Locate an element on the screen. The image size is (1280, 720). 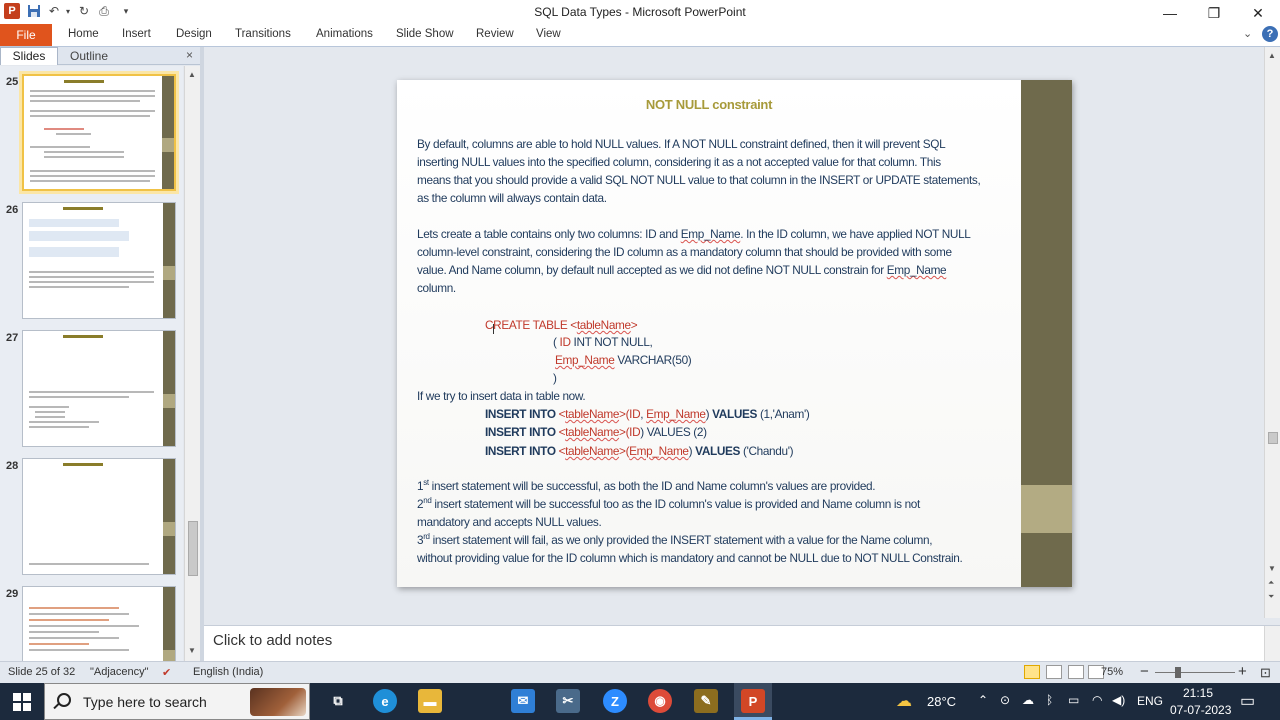
battery-icon: ▭ is located at coordinates (1073, 700).